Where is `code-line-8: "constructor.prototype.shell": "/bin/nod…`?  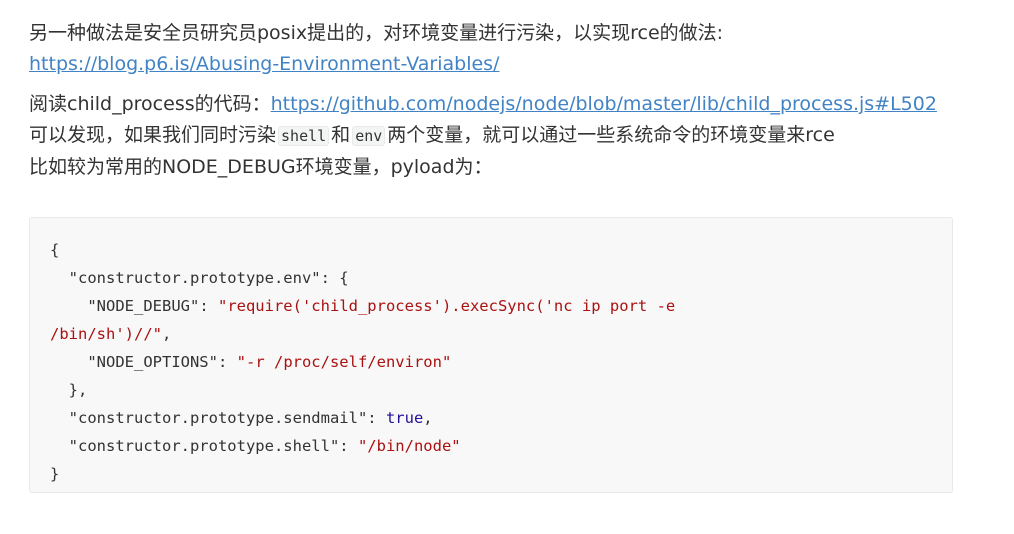
code-line-8: "constructor.prototype.shell": "/bin/nod… is located at coordinates (255, 446).